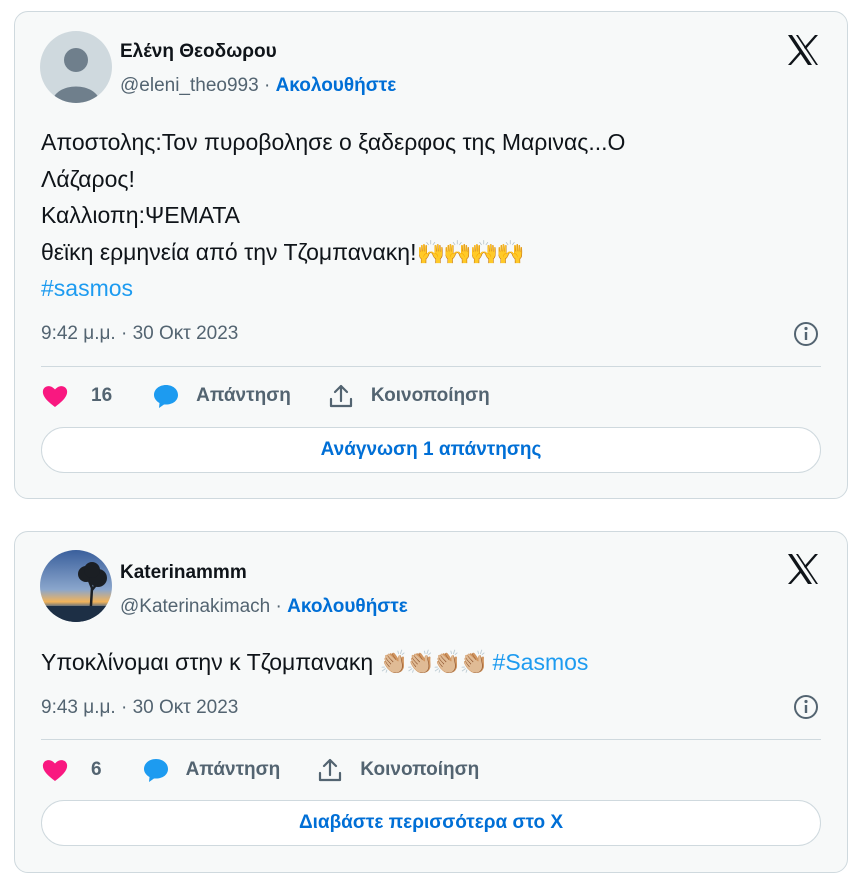 The image size is (868, 889). Describe the element at coordinates (183, 573) in the screenshot. I see `author-name: Katerinammm` at that location.